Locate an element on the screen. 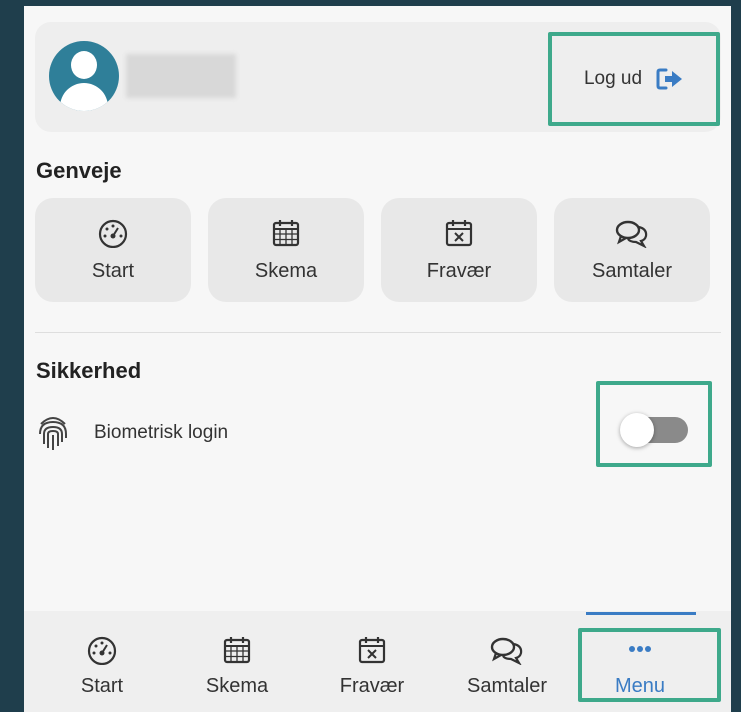 Image resolution: width=741 pixels, height=712 pixels. shortcuts-title: Genveje is located at coordinates (79, 170).